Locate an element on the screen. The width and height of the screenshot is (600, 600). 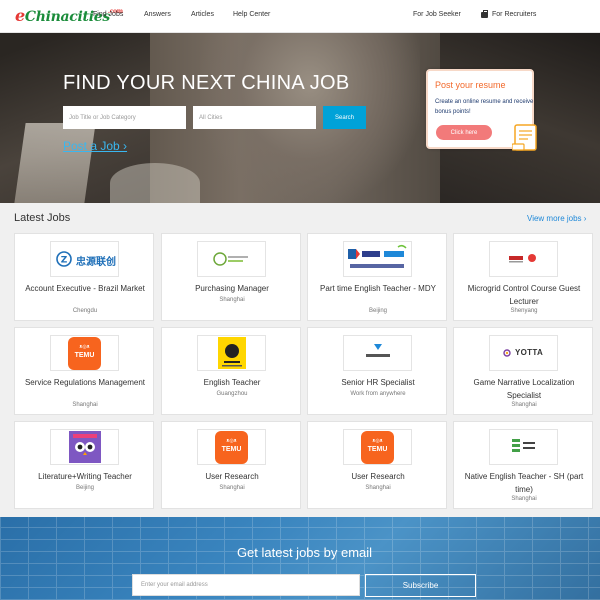
school-logo is located at coordinates (231, 353).